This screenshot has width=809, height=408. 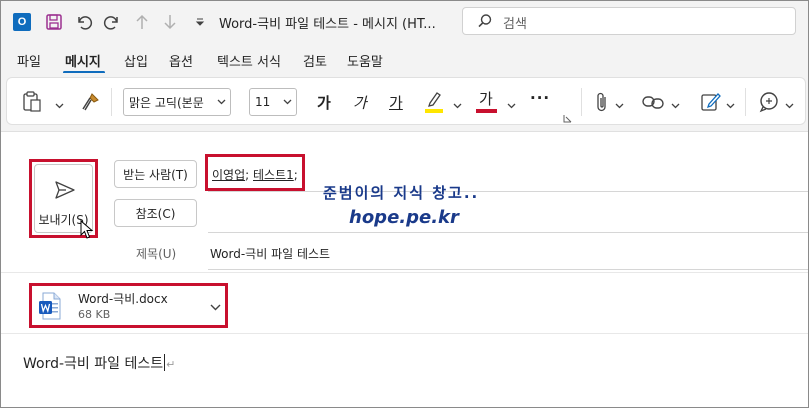 I want to click on signature-icon, so click(x=711, y=102).